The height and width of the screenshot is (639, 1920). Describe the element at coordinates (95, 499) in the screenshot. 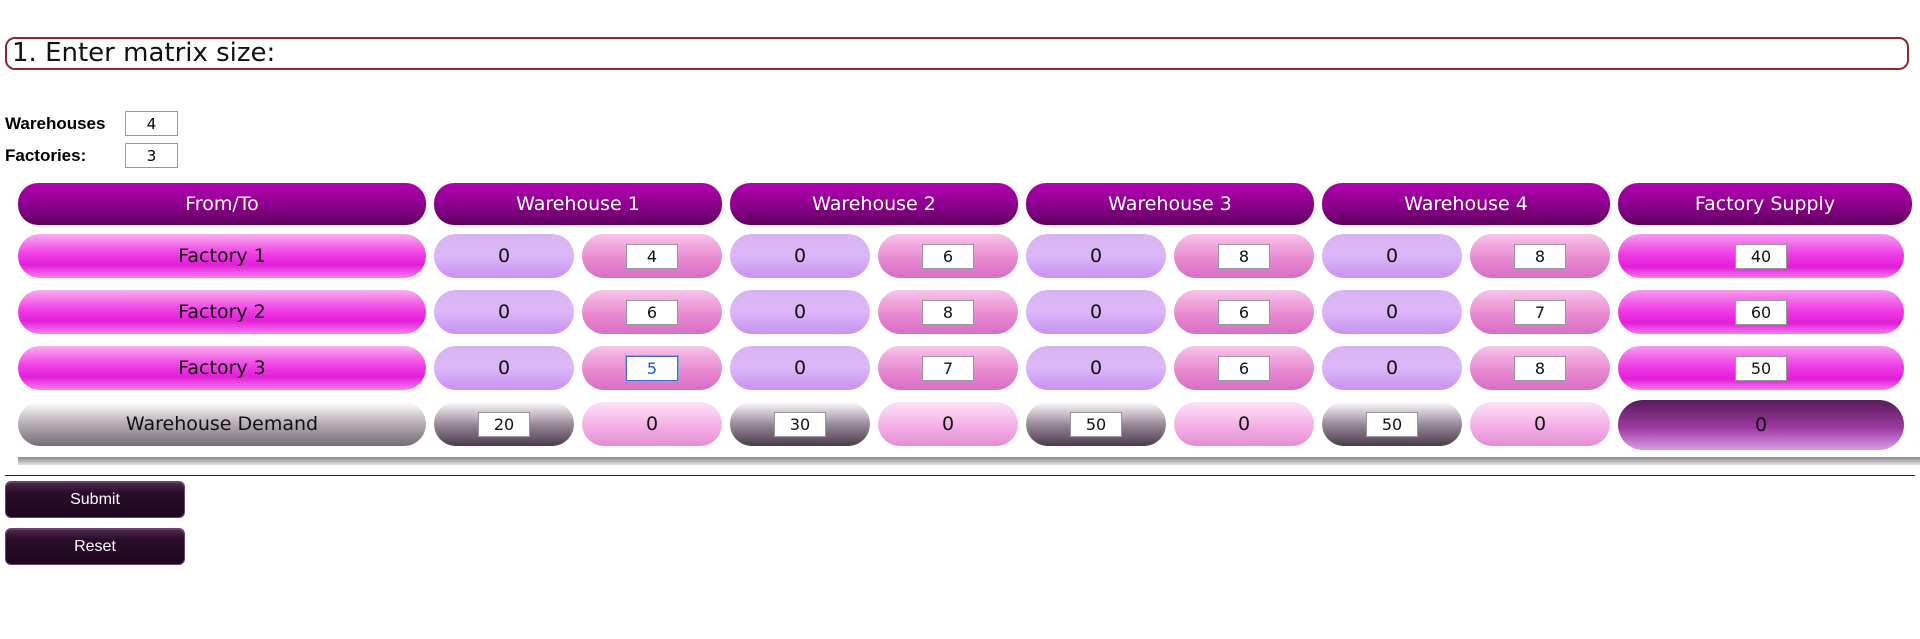

I see `submit-button: Submit` at that location.